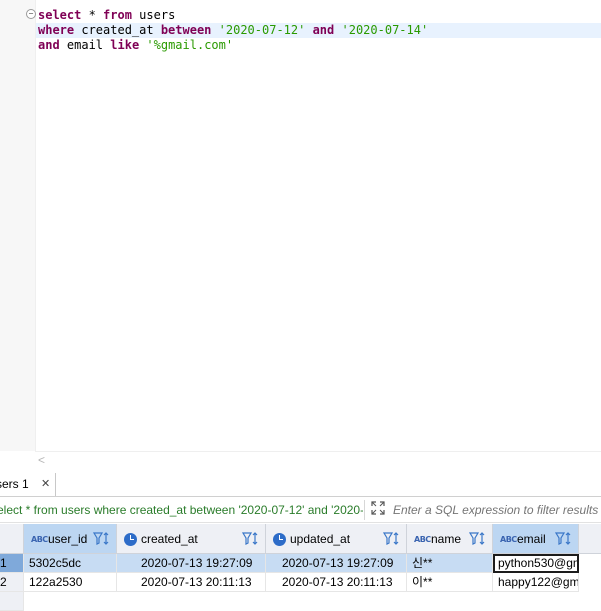 This screenshot has width=601, height=611. What do you see at coordinates (12, 601) in the screenshot?
I see `row-number-empty` at bounding box center [12, 601].